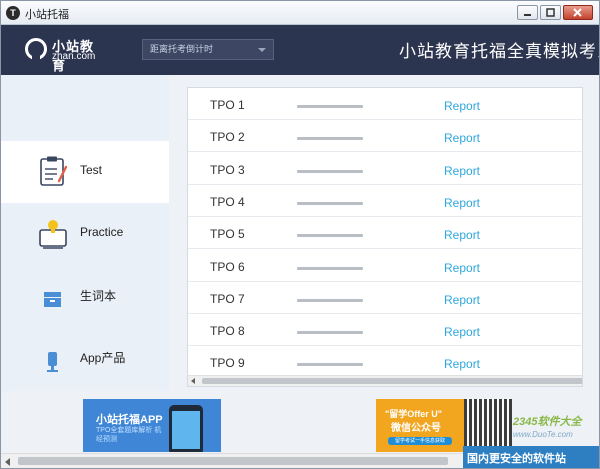 Image resolution: width=600 pixels, height=469 pixels. I want to click on title-bar: T 小站托福, so click(300, 13).